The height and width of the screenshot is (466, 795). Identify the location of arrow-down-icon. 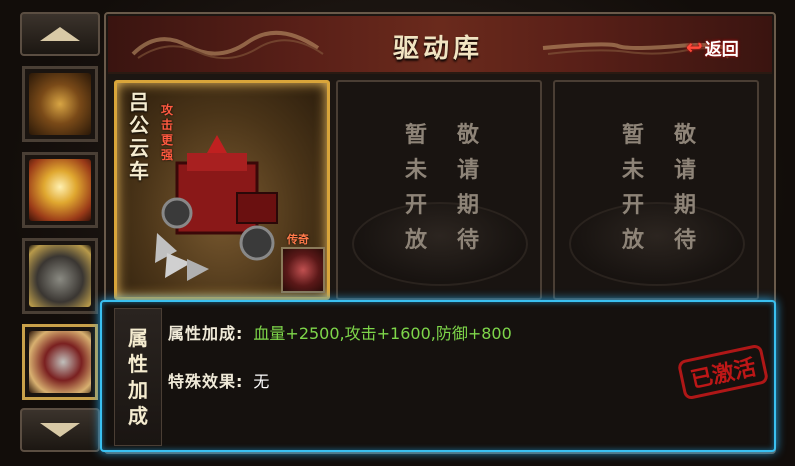
(60, 430).